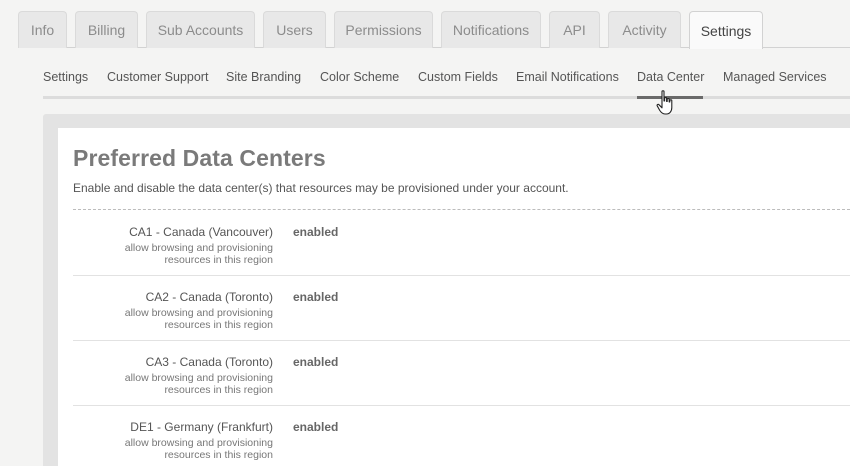 The width and height of the screenshot is (850, 466). I want to click on tab-users: Users, so click(294, 29).